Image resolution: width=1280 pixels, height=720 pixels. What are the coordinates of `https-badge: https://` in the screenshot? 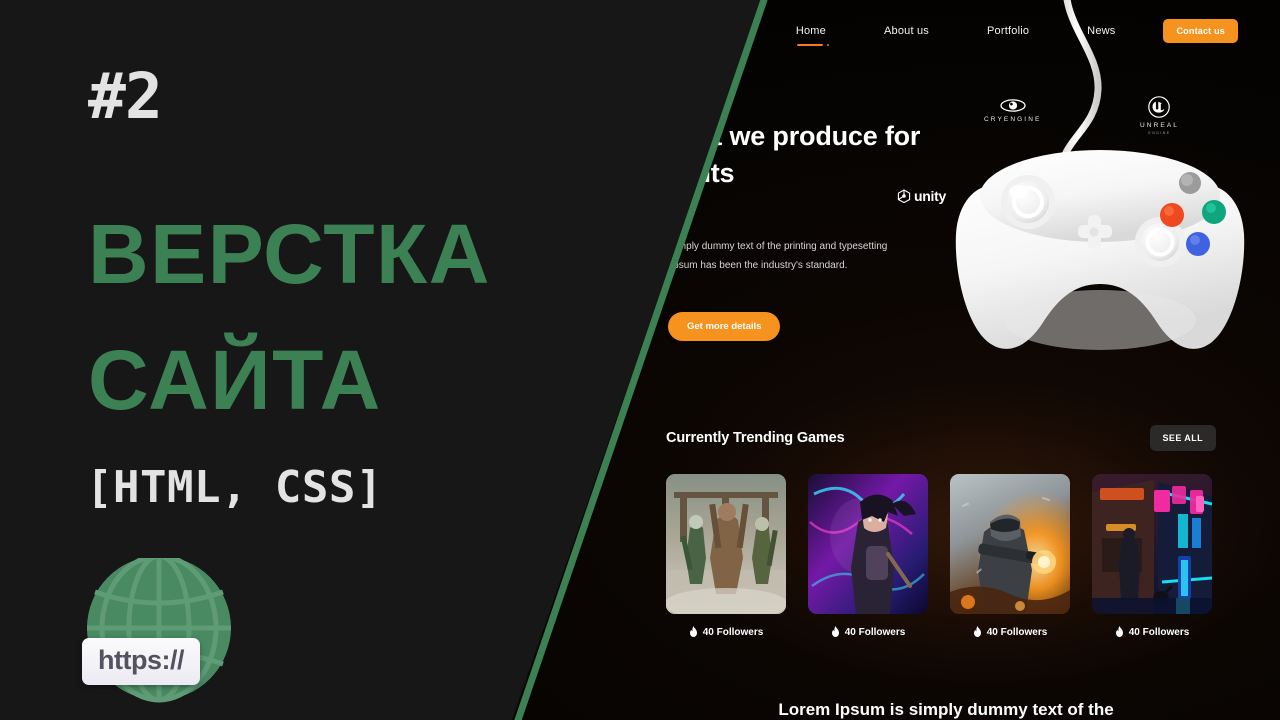 It's located at (141, 661).